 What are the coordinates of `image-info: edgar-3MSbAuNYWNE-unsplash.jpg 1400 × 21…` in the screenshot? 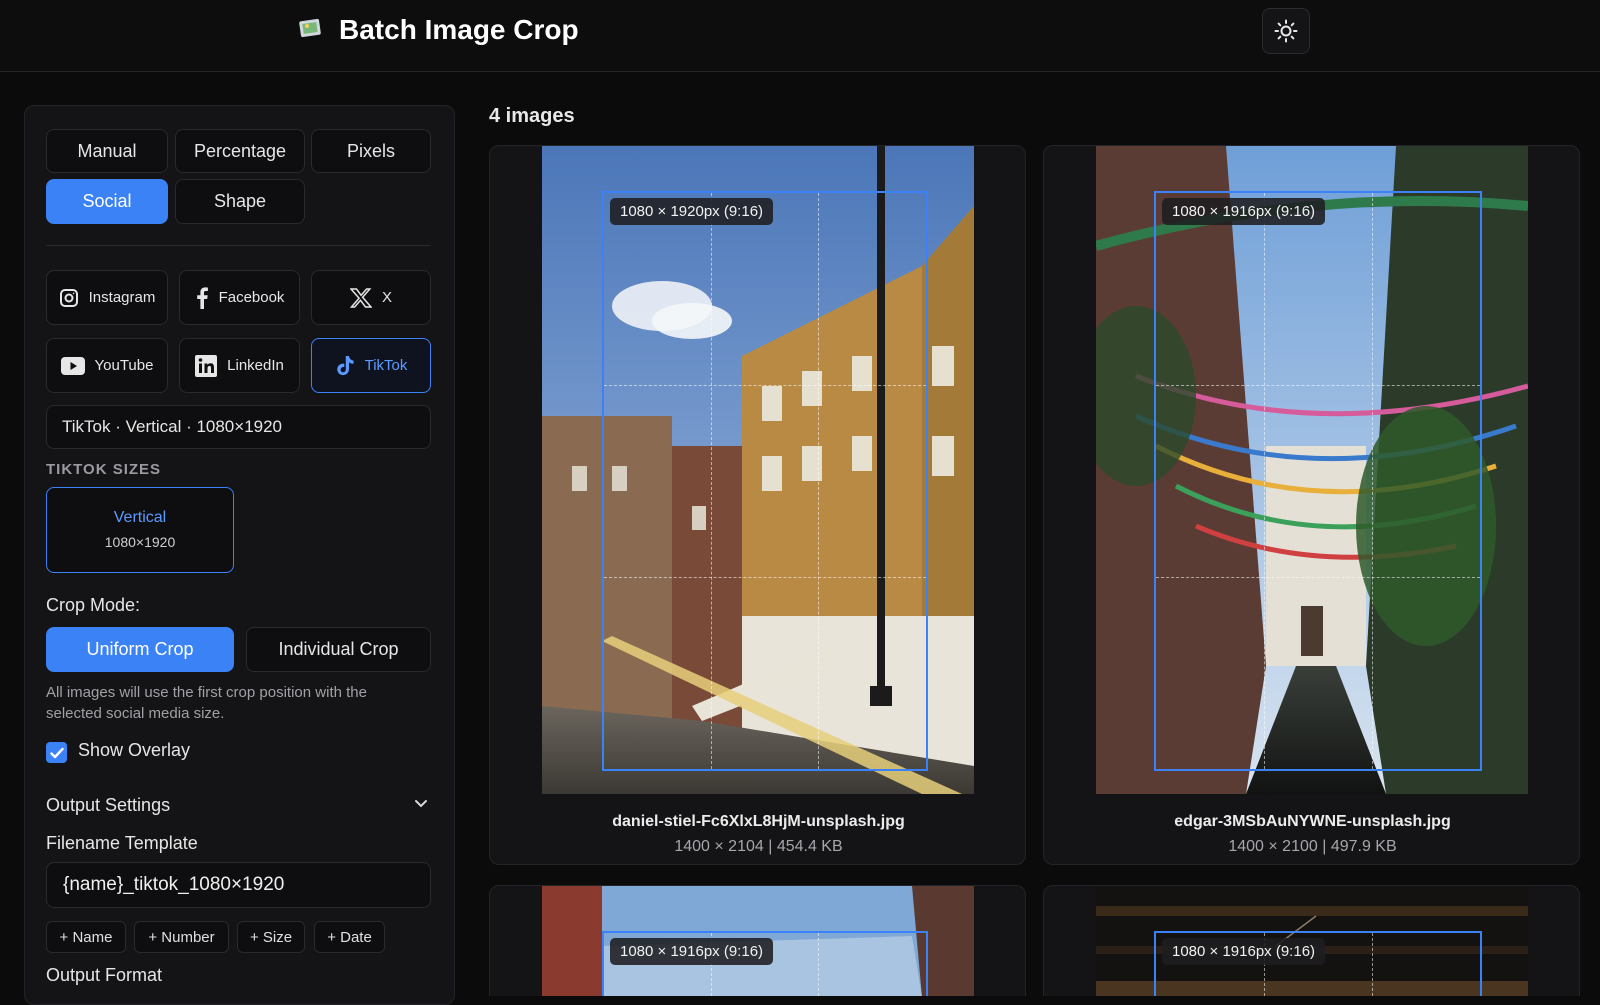 It's located at (1311, 828).